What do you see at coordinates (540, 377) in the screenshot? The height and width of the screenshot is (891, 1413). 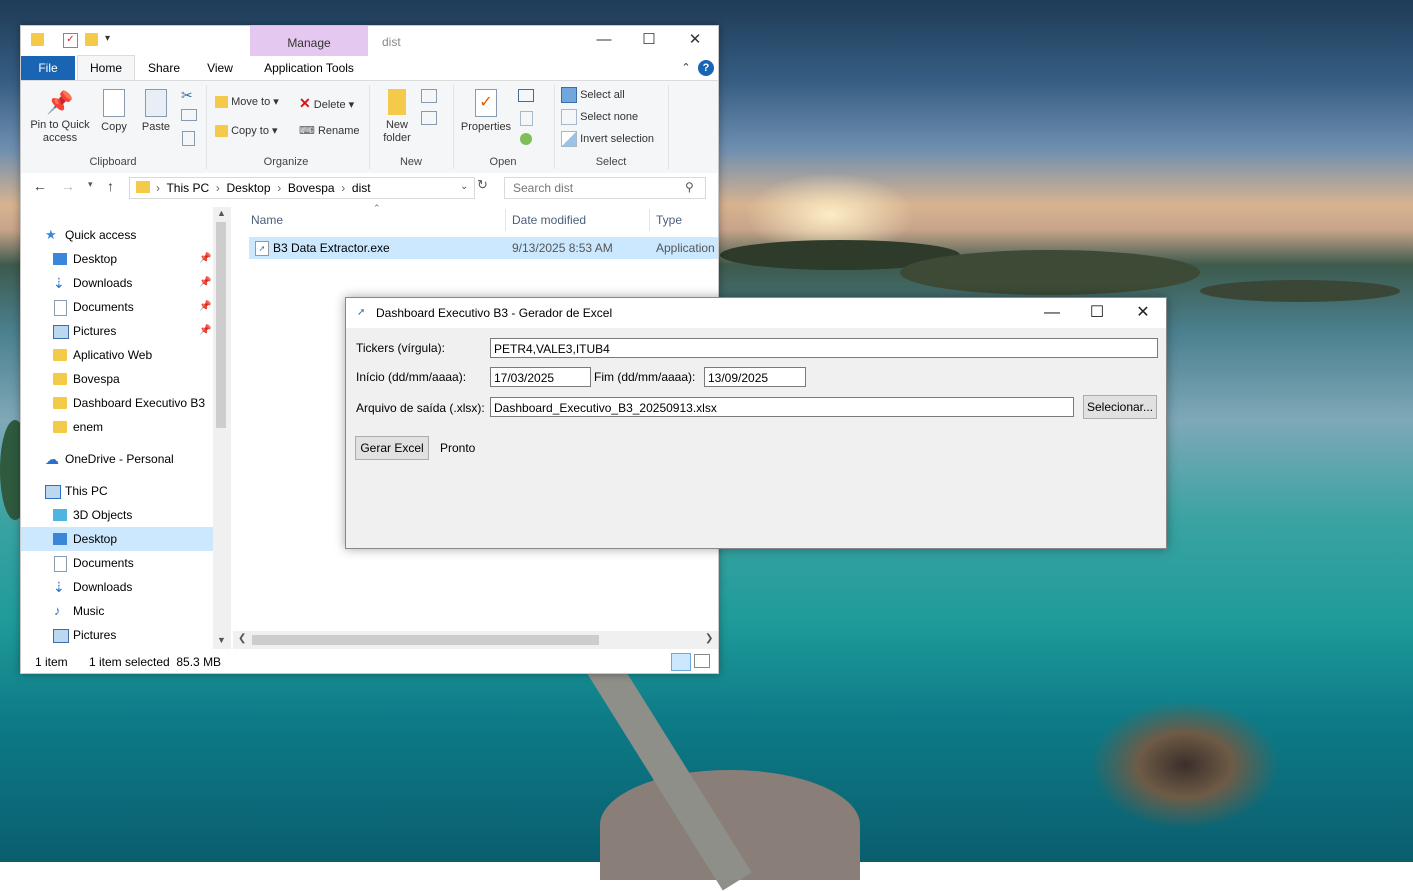 I see `start-date-input: 17/03/2025` at bounding box center [540, 377].